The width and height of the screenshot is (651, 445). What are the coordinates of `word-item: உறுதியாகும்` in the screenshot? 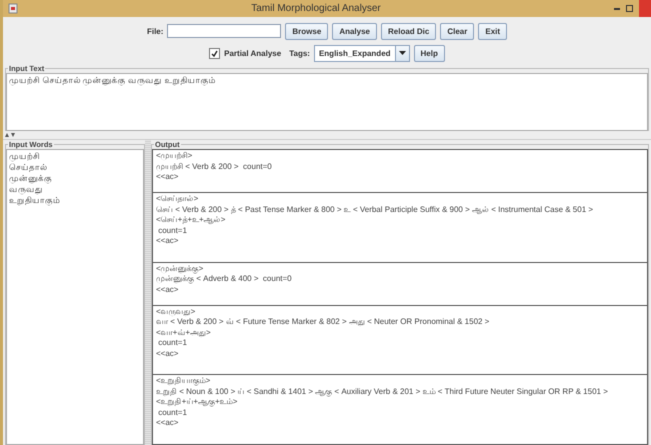 It's located at (75, 200).